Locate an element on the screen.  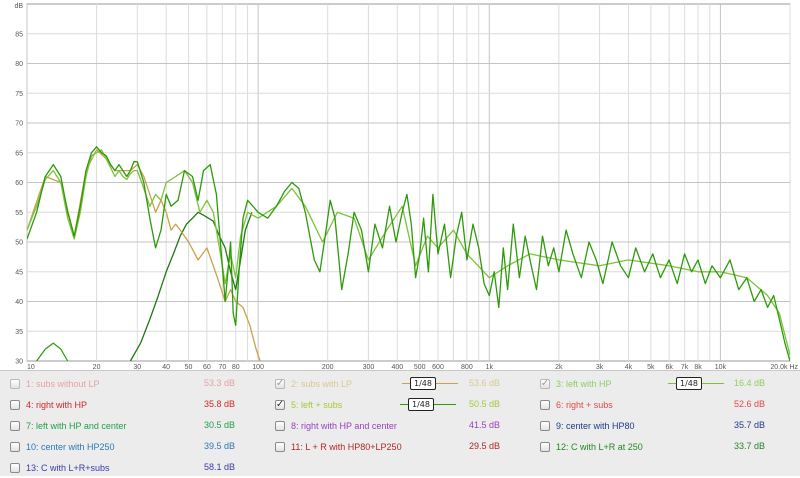
legend-item: 4: right with HP is located at coordinates (48, 404).